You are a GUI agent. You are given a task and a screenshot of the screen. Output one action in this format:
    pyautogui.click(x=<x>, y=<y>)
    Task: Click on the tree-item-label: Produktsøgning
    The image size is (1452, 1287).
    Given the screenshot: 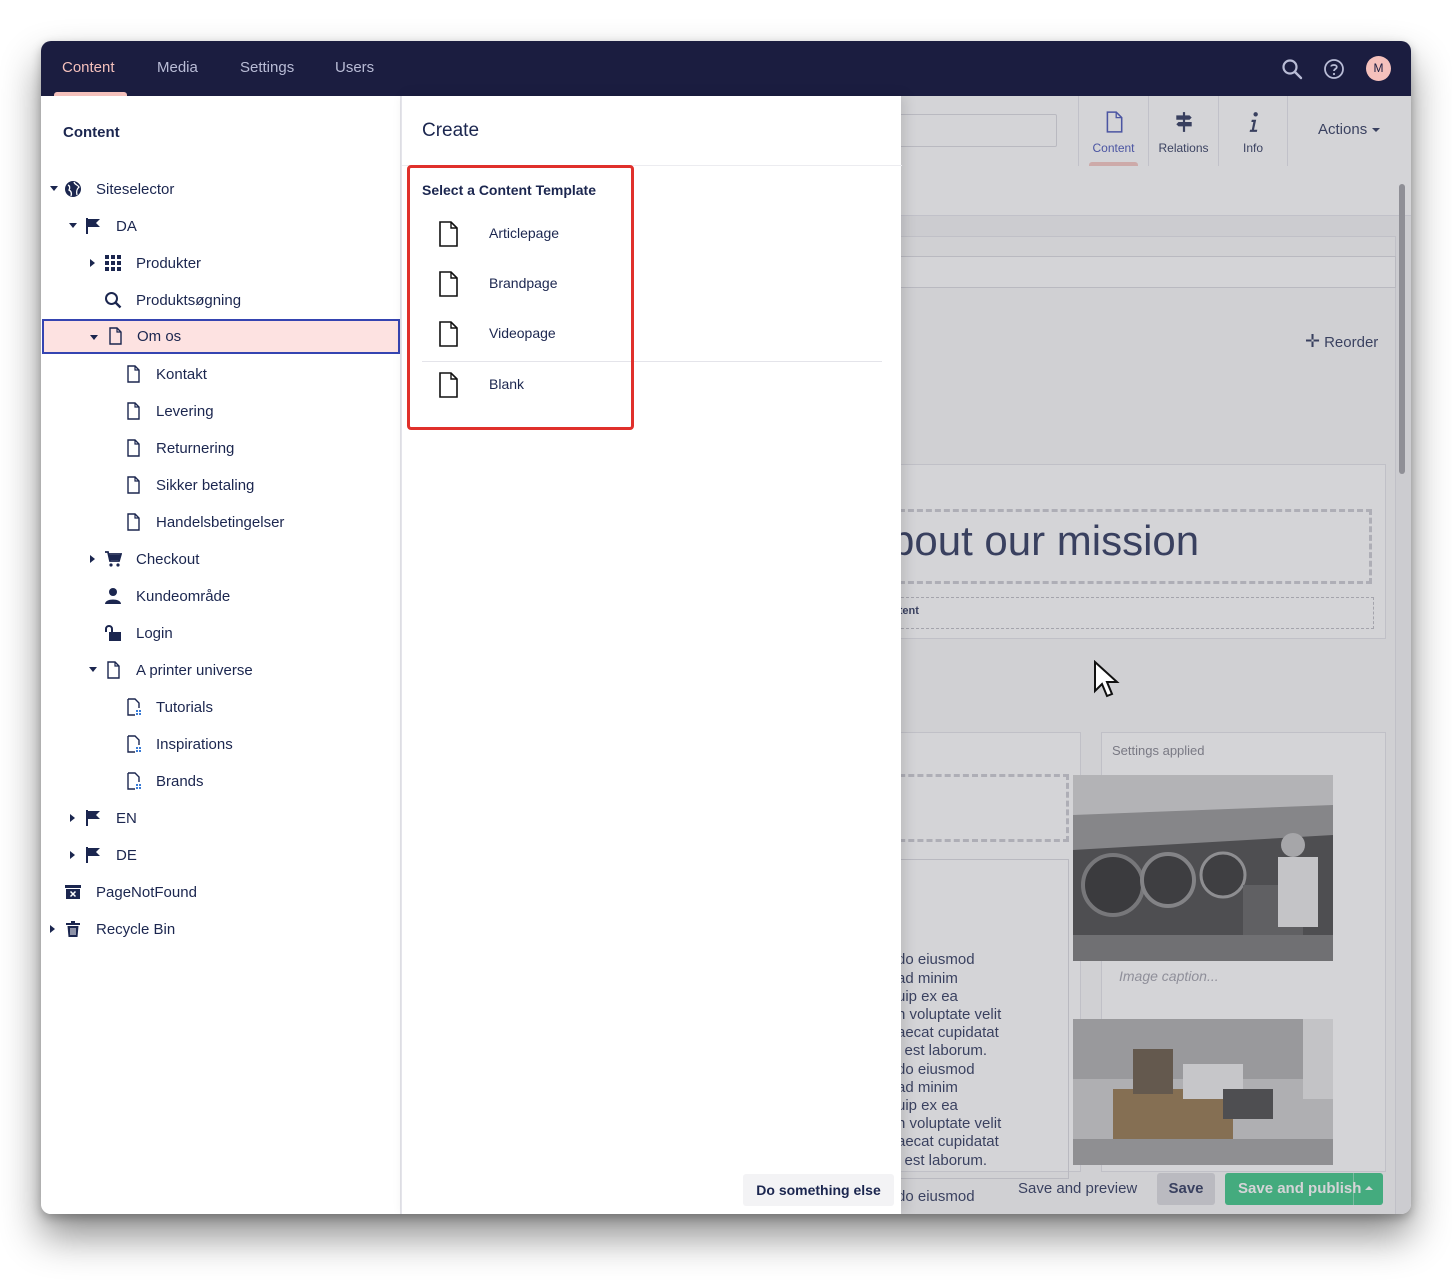 What is the action you would take?
    pyautogui.click(x=189, y=300)
    